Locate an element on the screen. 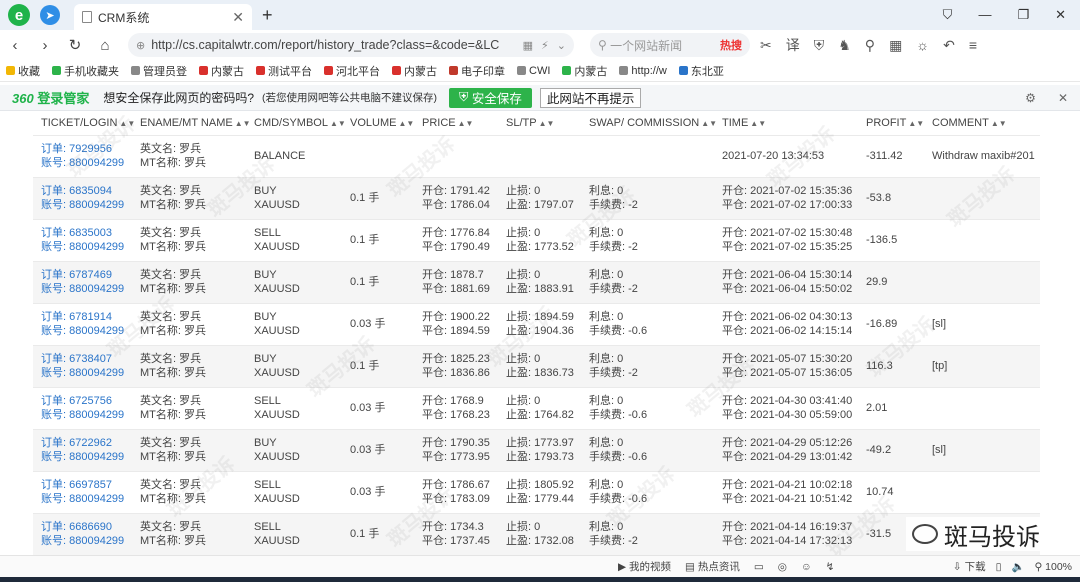 Image resolution: width=1080 pixels, height=582 pixels. bookmark-item: 测试平台 is located at coordinates (284, 71).